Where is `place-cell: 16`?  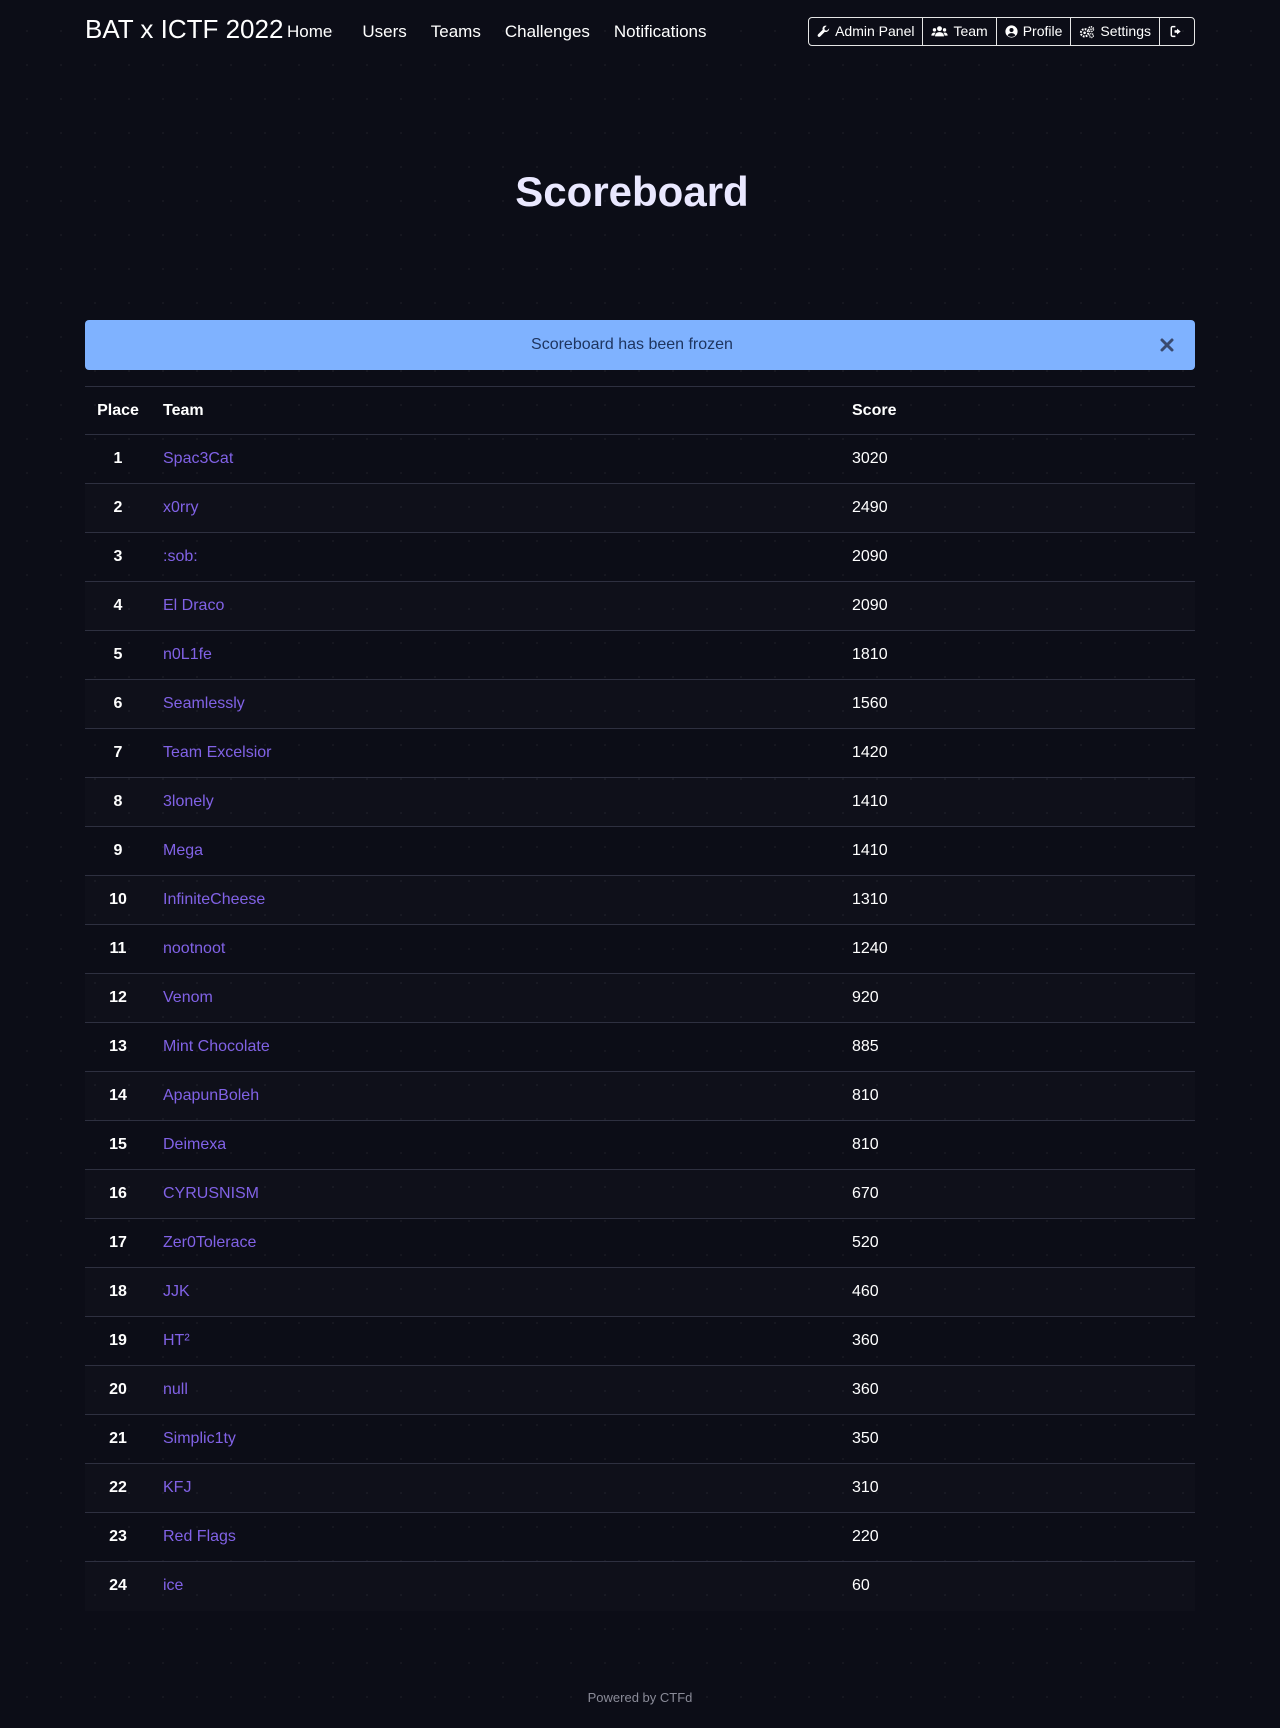 place-cell: 16 is located at coordinates (118, 1193).